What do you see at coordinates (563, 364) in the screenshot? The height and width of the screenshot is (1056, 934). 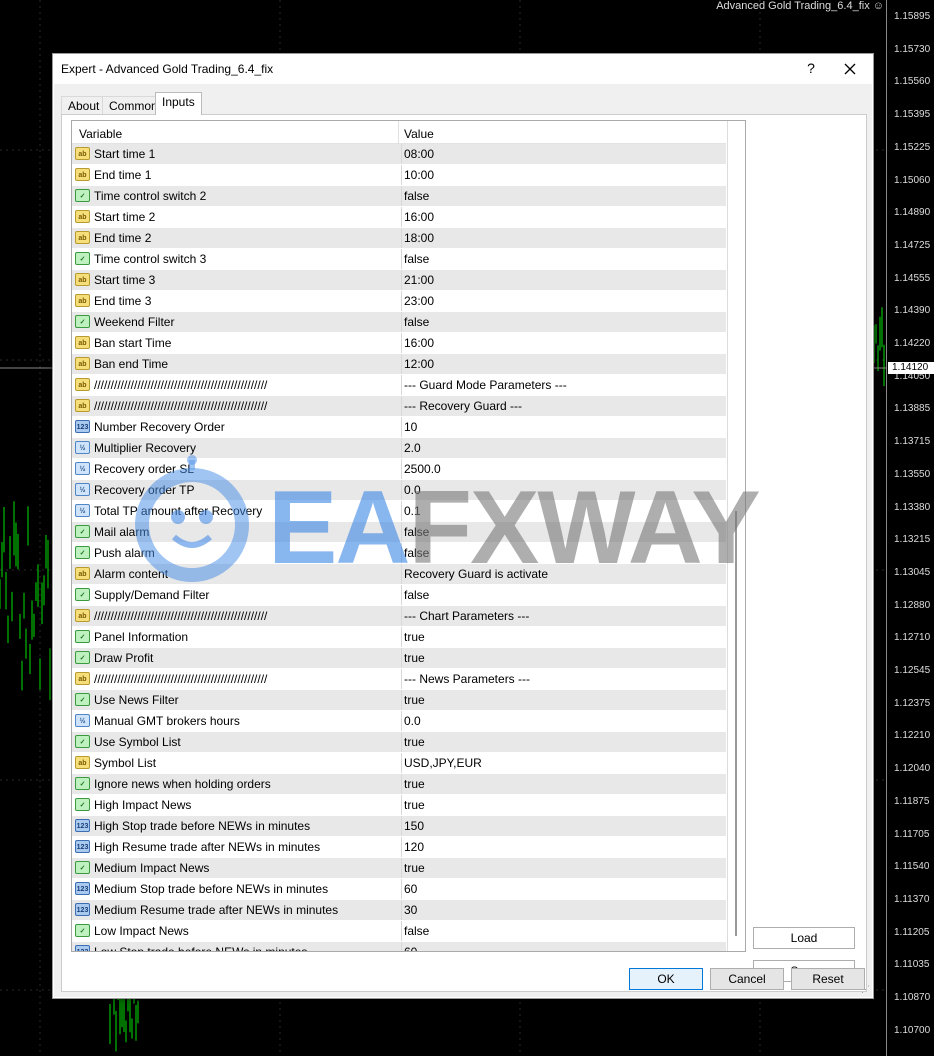 I see `input-value: 12:00` at bounding box center [563, 364].